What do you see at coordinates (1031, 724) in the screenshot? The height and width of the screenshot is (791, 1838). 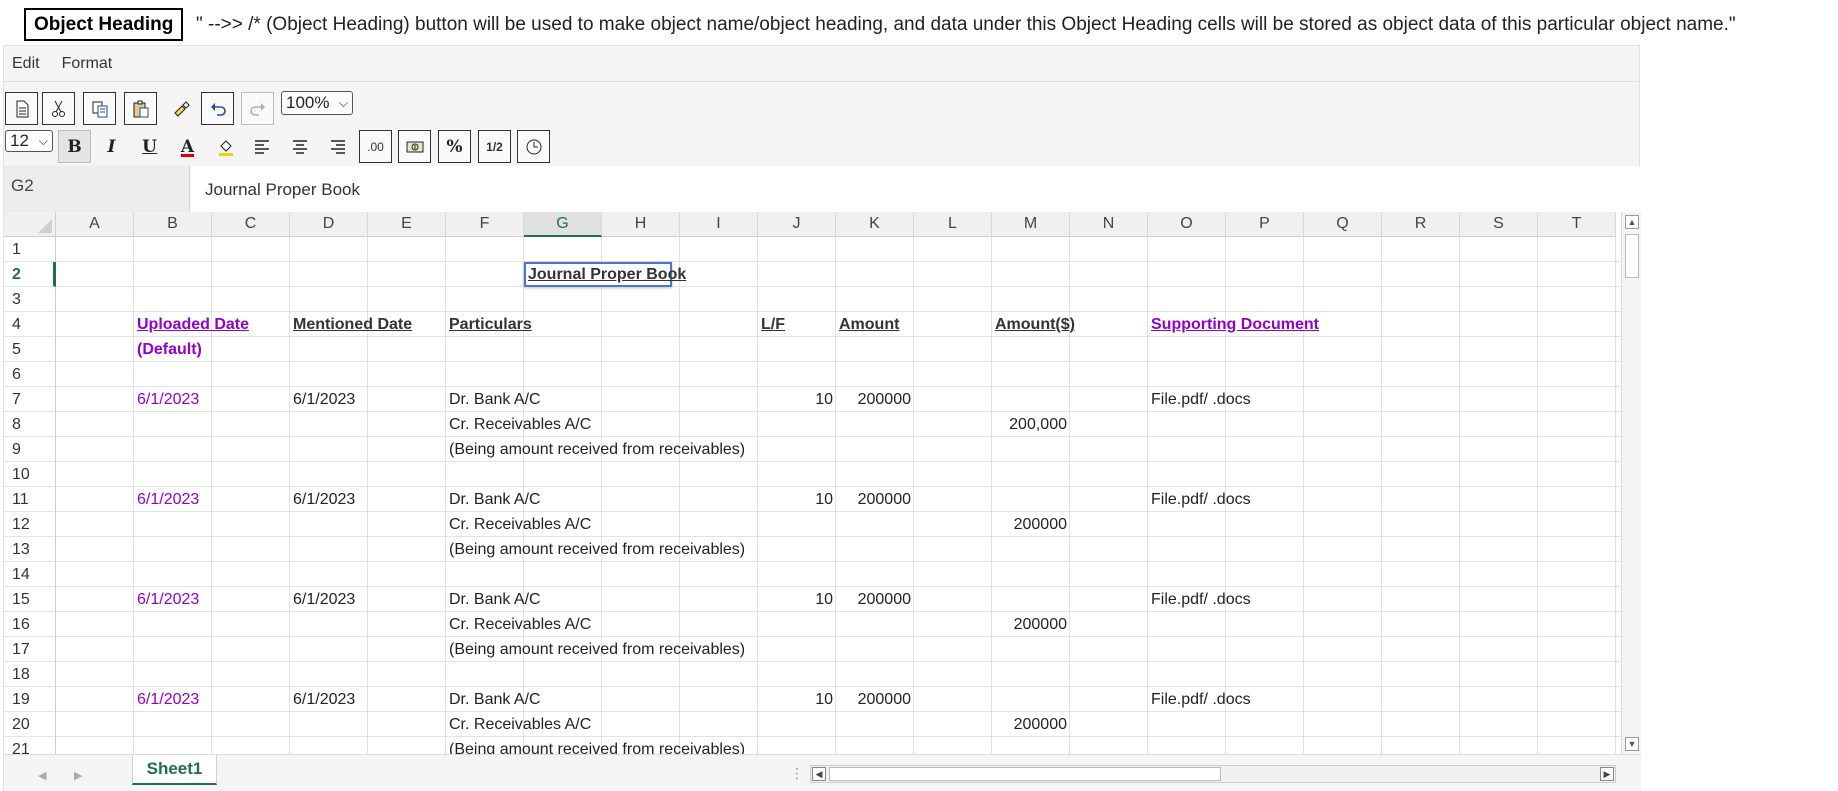 I see `credit-amount-cell: 200000` at bounding box center [1031, 724].